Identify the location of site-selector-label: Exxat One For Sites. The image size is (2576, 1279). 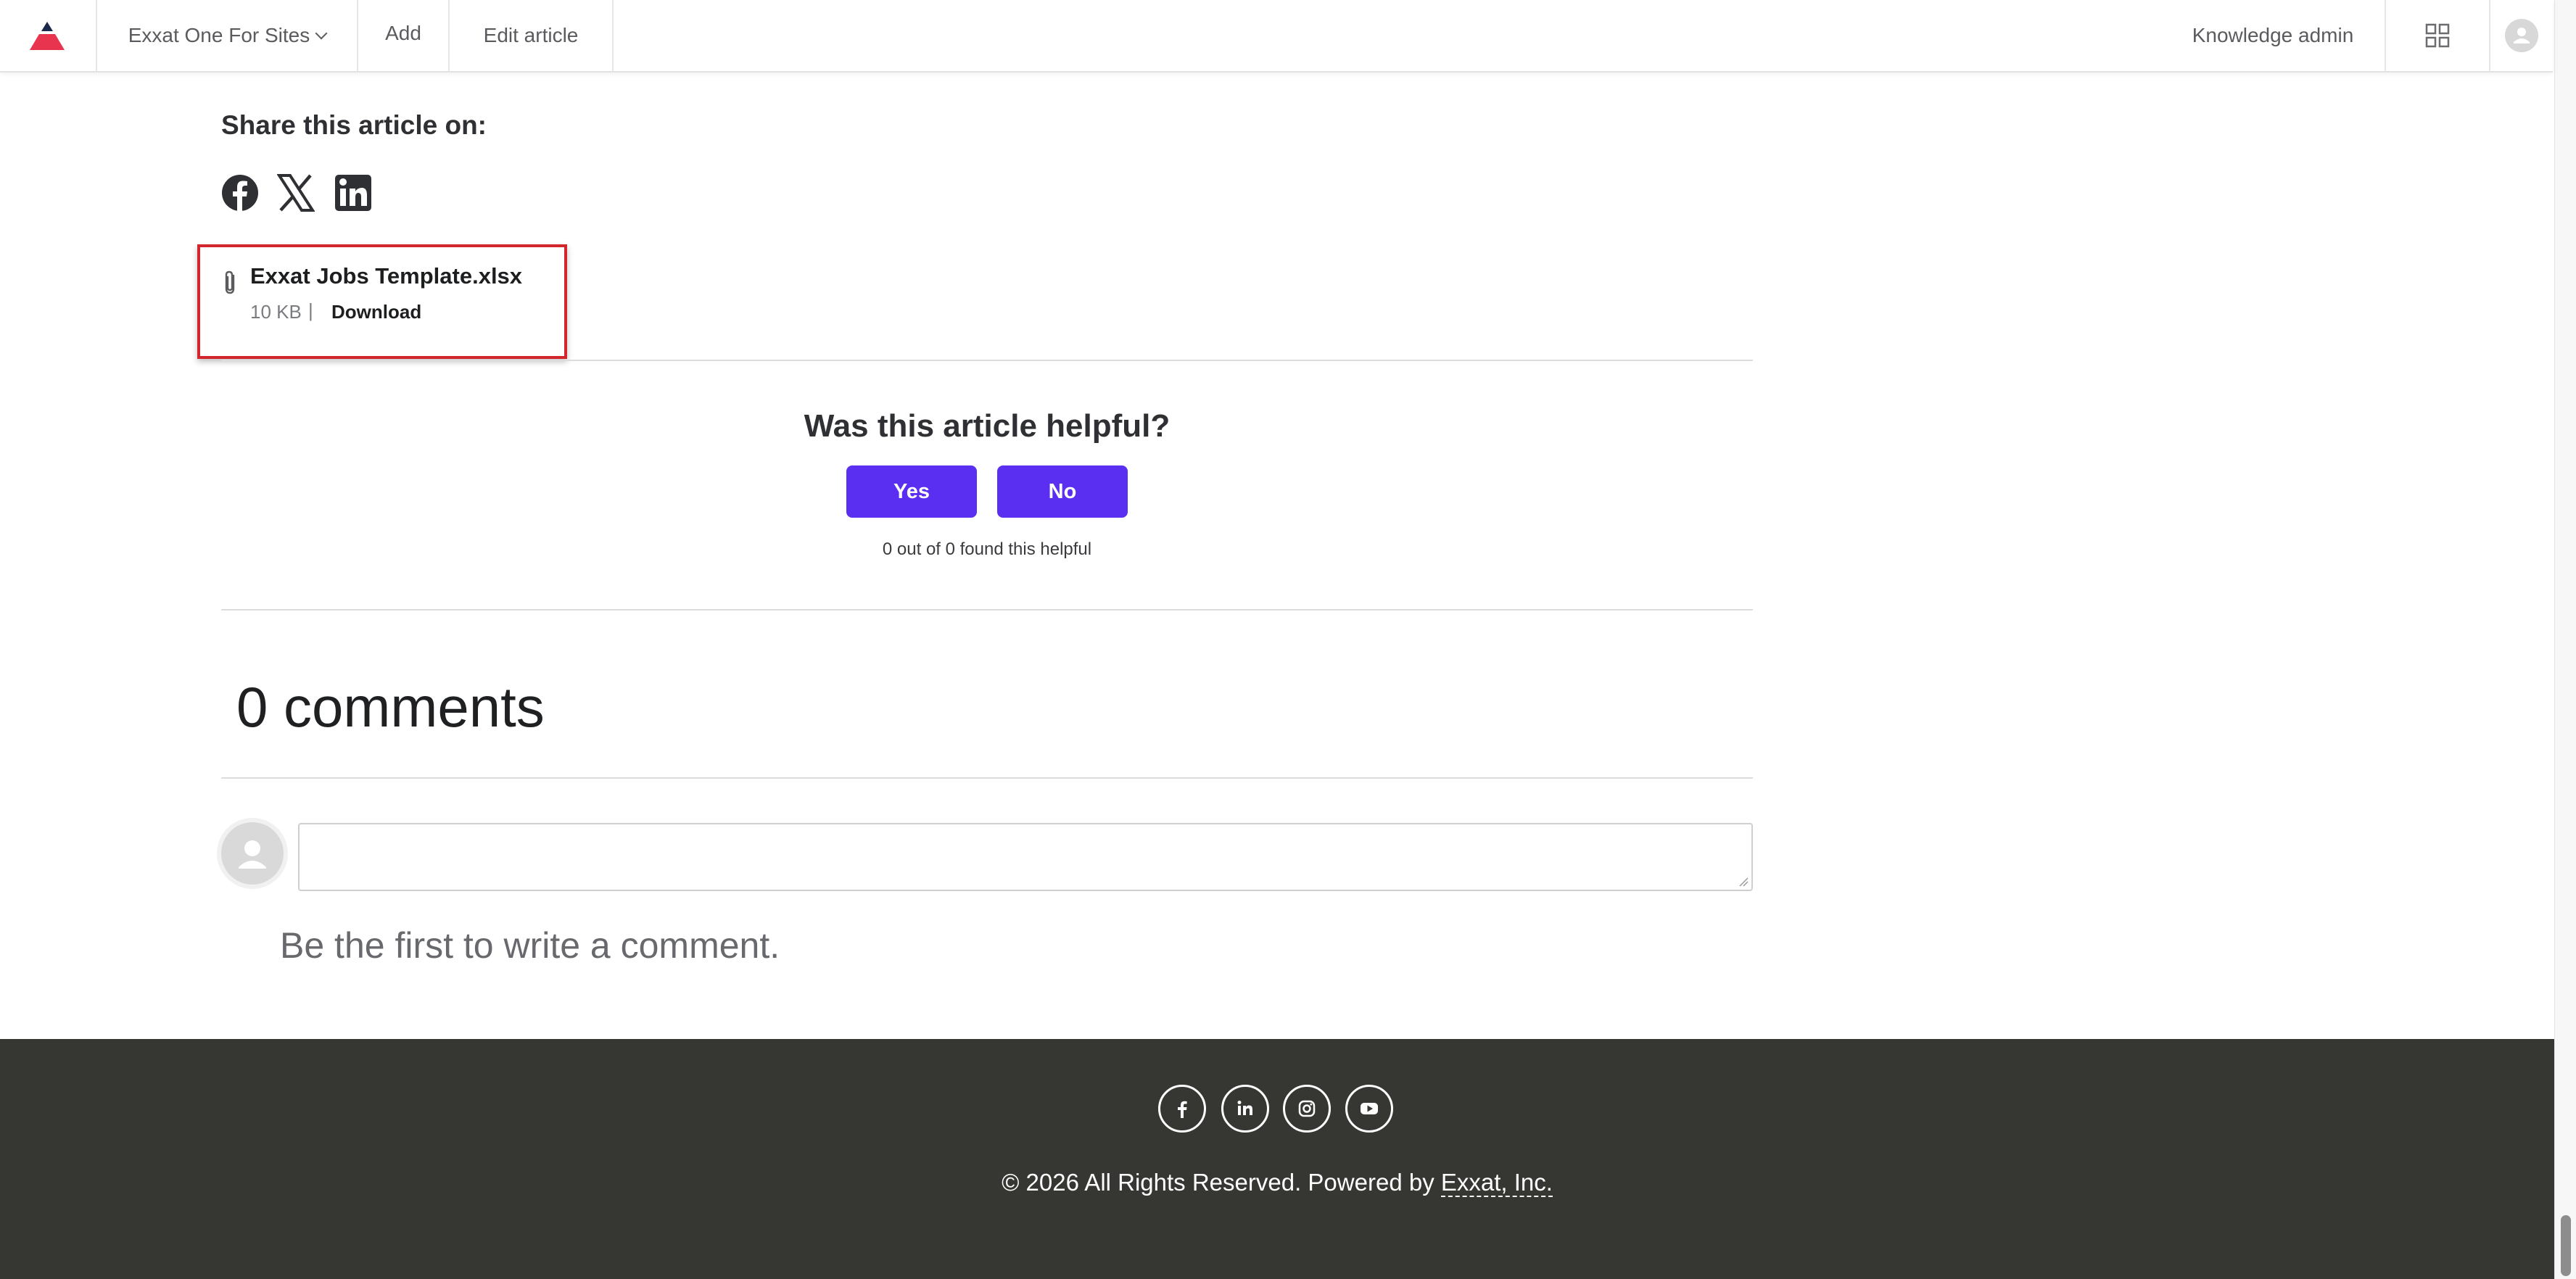
(219, 35).